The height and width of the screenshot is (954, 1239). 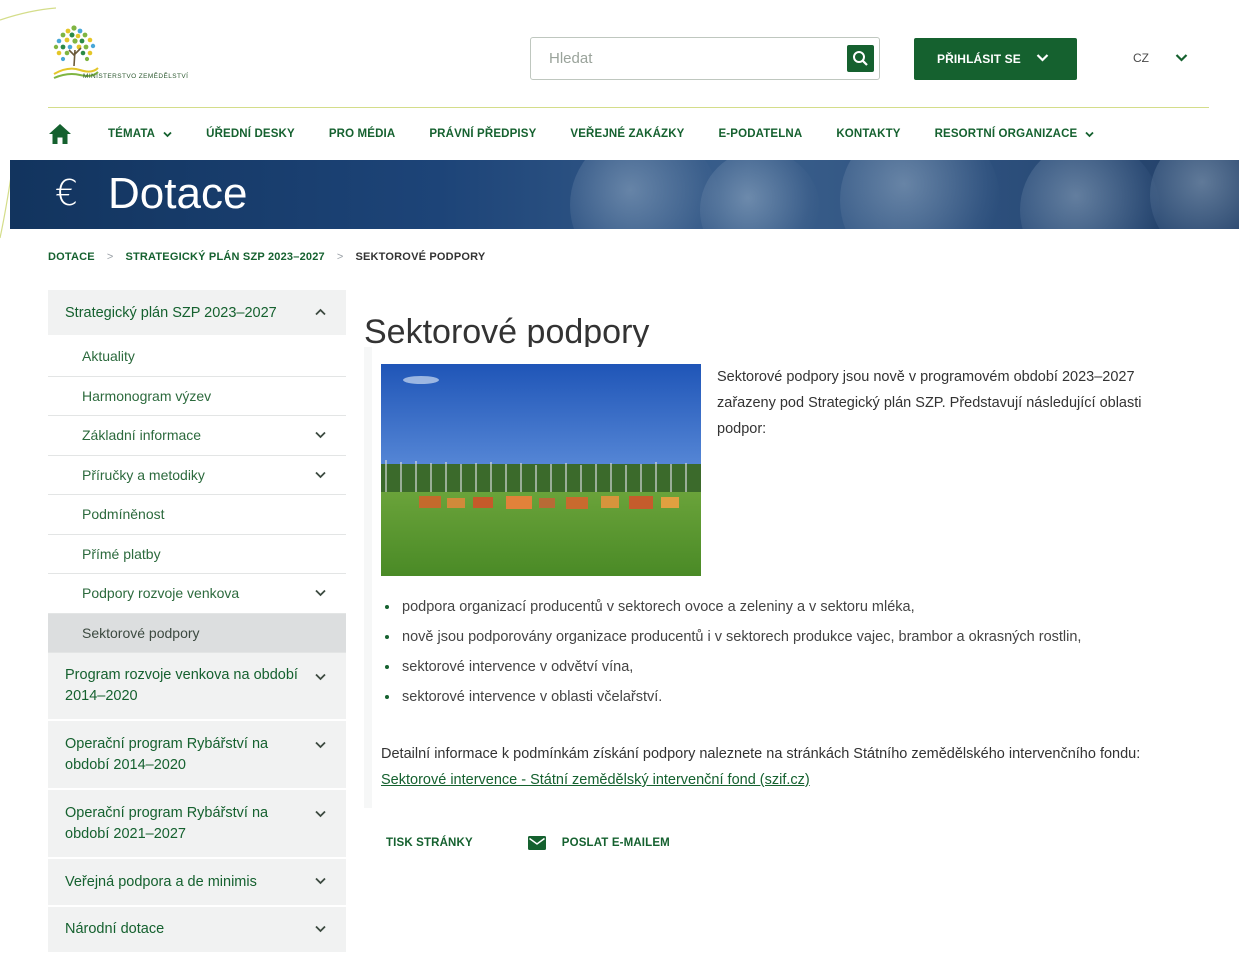 What do you see at coordinates (320, 312) in the screenshot?
I see `chevron-up-icon` at bounding box center [320, 312].